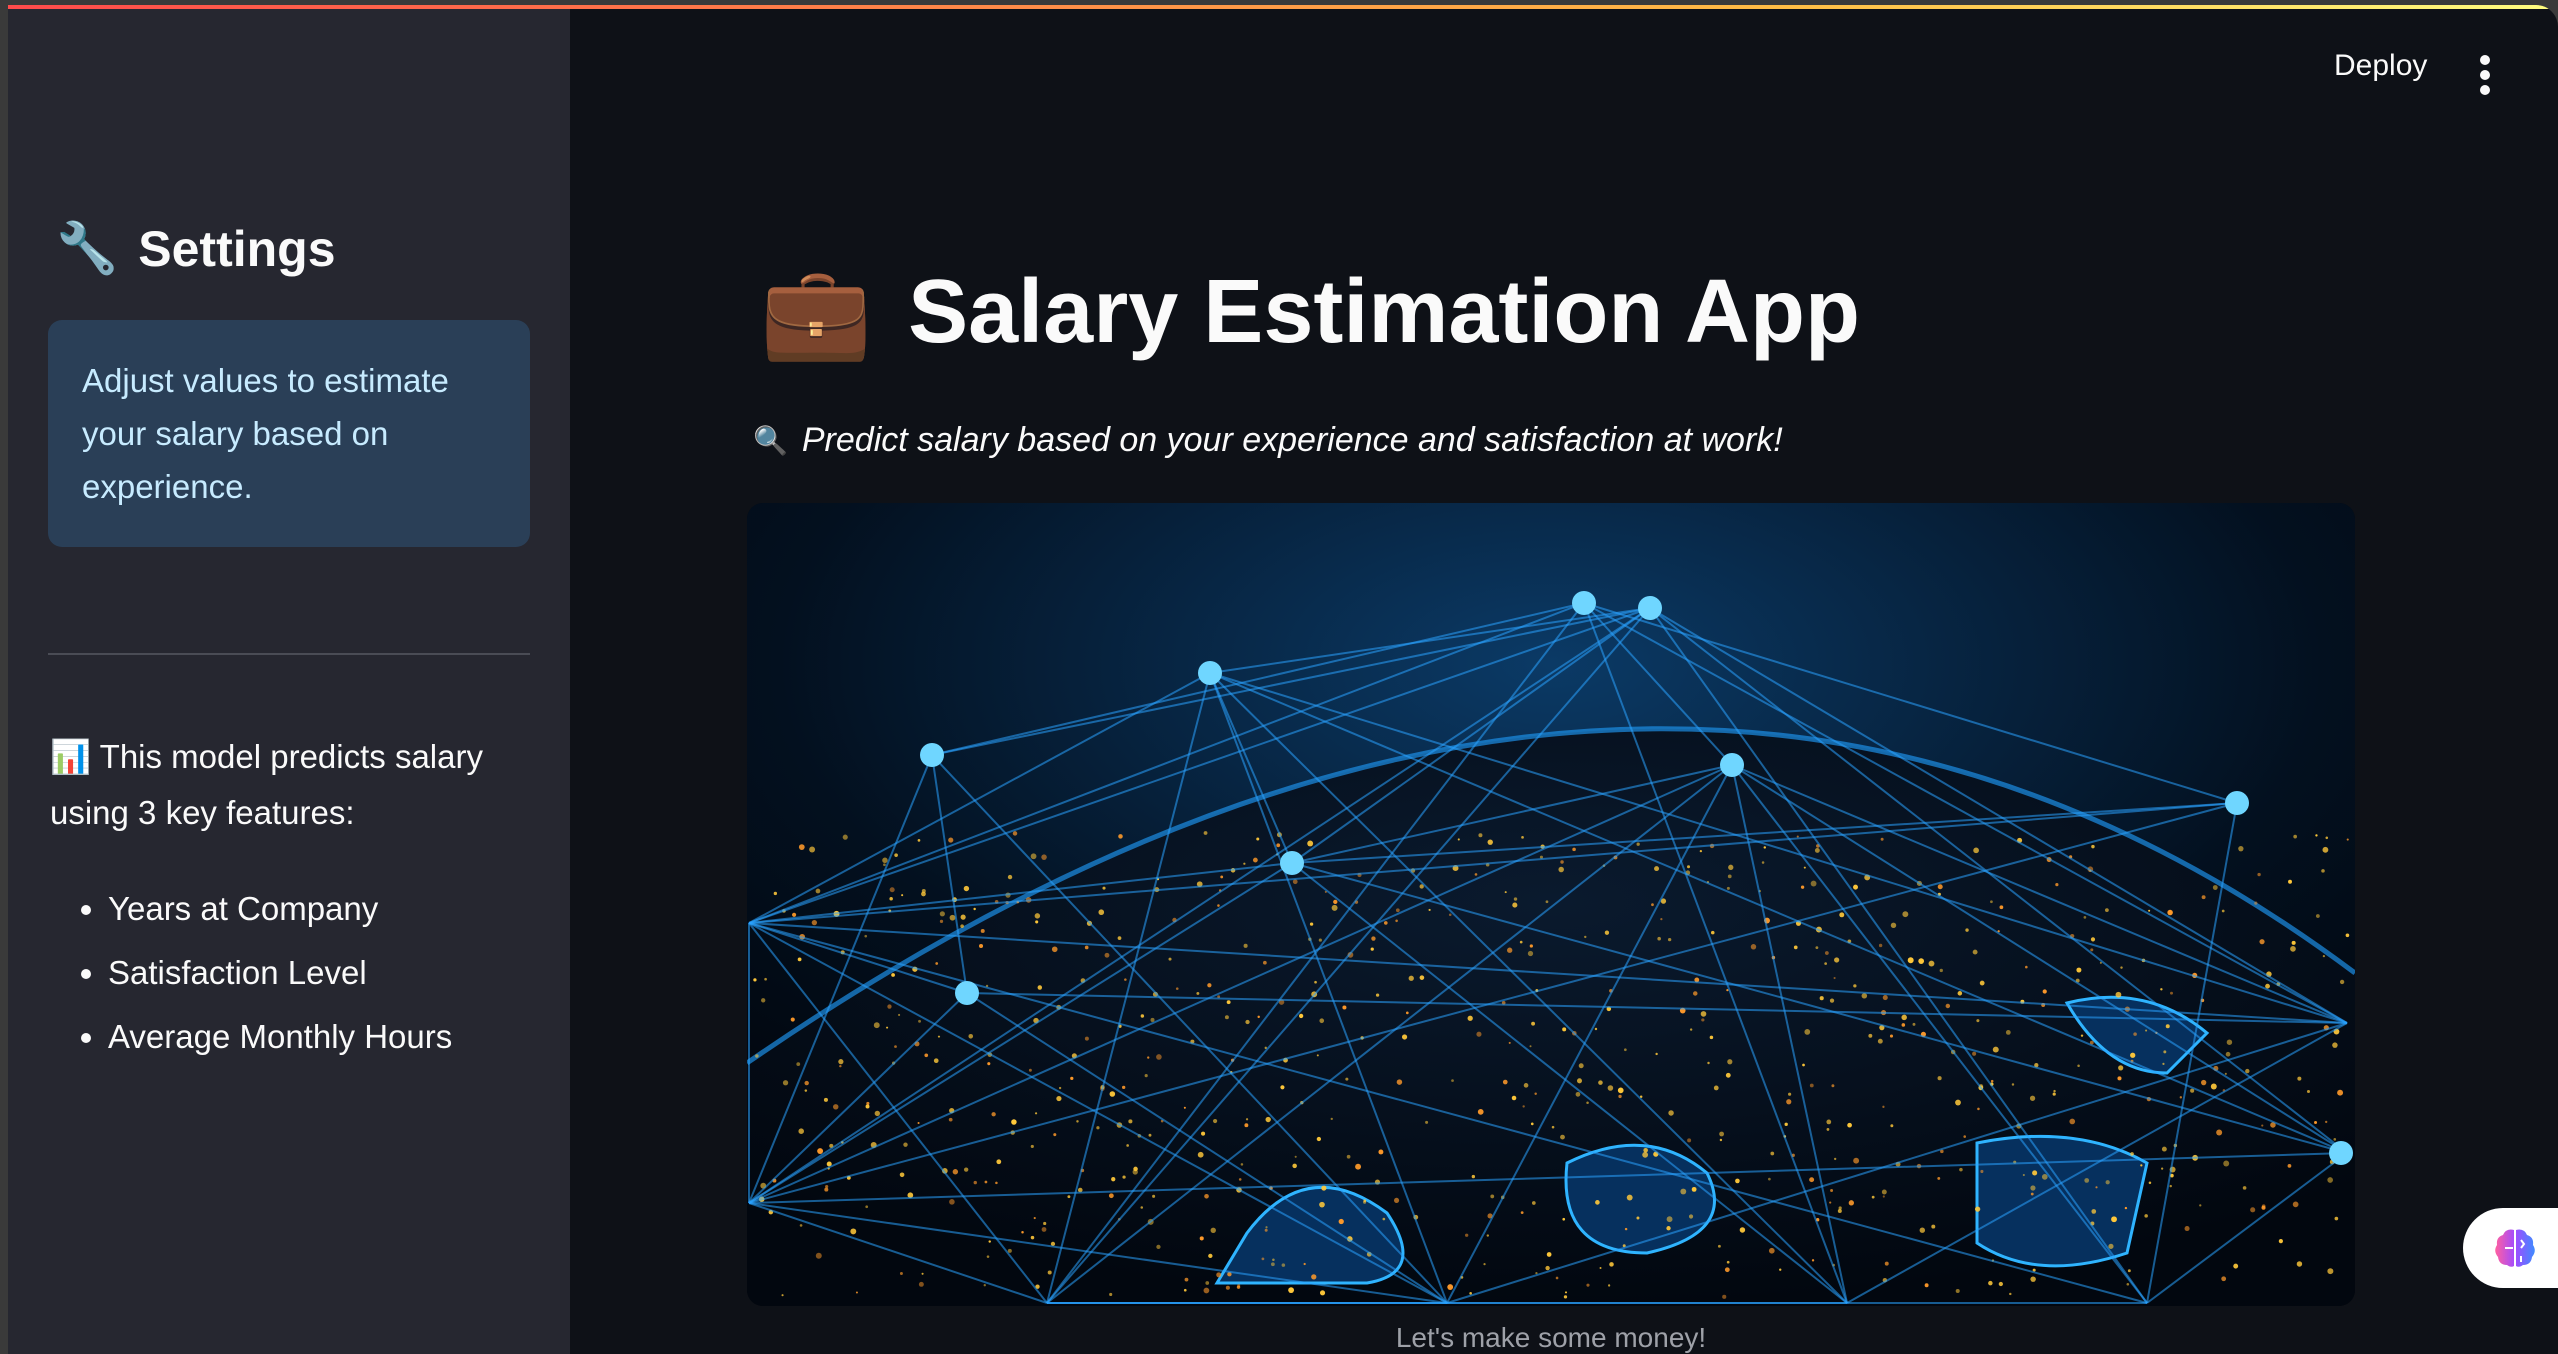 Image resolution: width=2558 pixels, height=1354 pixels. What do you see at coordinates (237, 248) in the screenshot?
I see `sidebar-title-text: Settings` at bounding box center [237, 248].